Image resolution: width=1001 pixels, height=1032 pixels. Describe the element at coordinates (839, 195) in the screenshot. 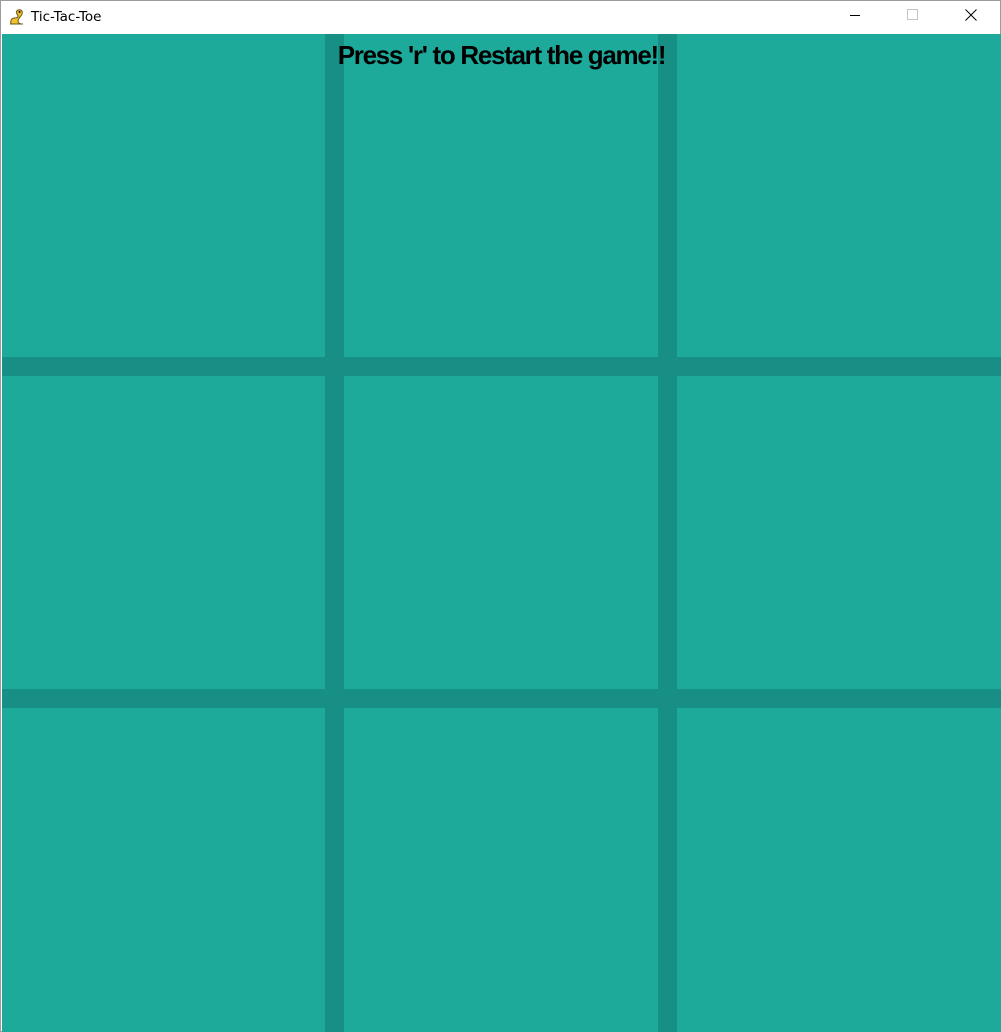

I see `board-cell-r1-c3` at that location.